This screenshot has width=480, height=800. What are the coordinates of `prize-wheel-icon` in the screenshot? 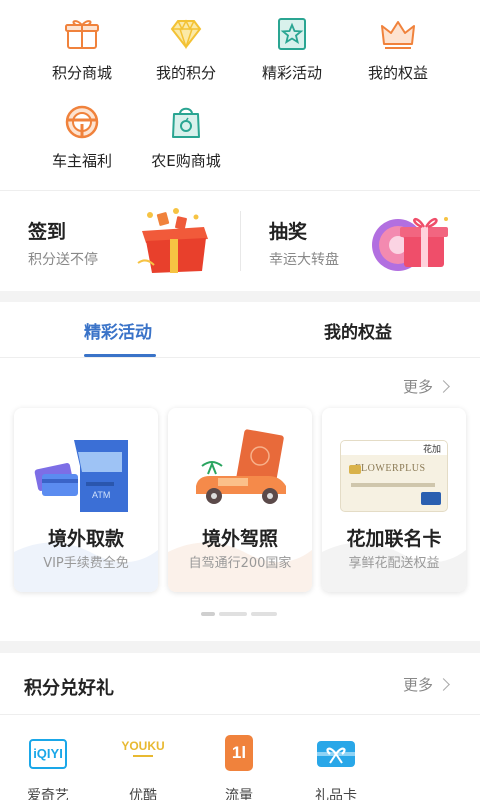 It's located at (410, 244).